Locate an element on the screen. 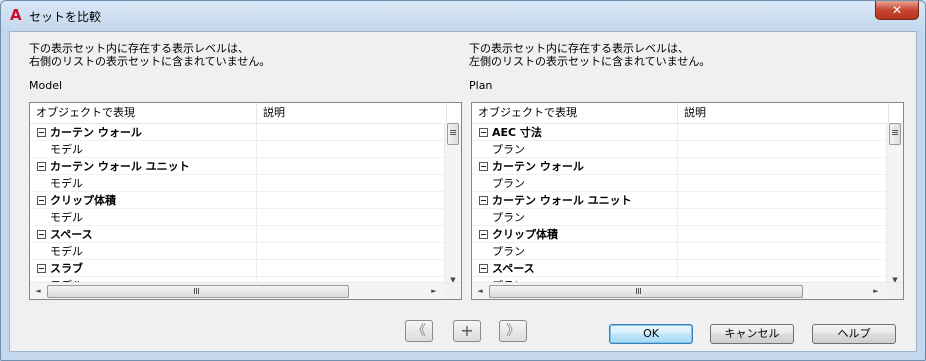  left-vscroll-thumb is located at coordinates (453, 134).